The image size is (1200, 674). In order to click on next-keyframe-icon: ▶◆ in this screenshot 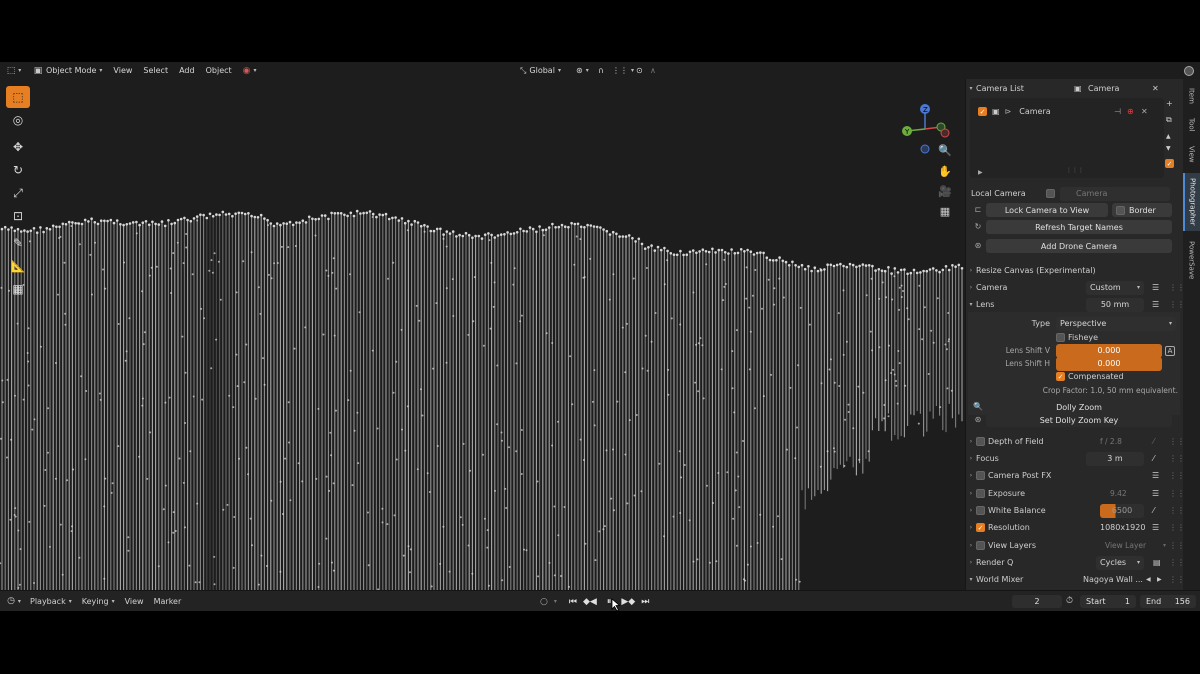, I will do `click(628, 602)`.